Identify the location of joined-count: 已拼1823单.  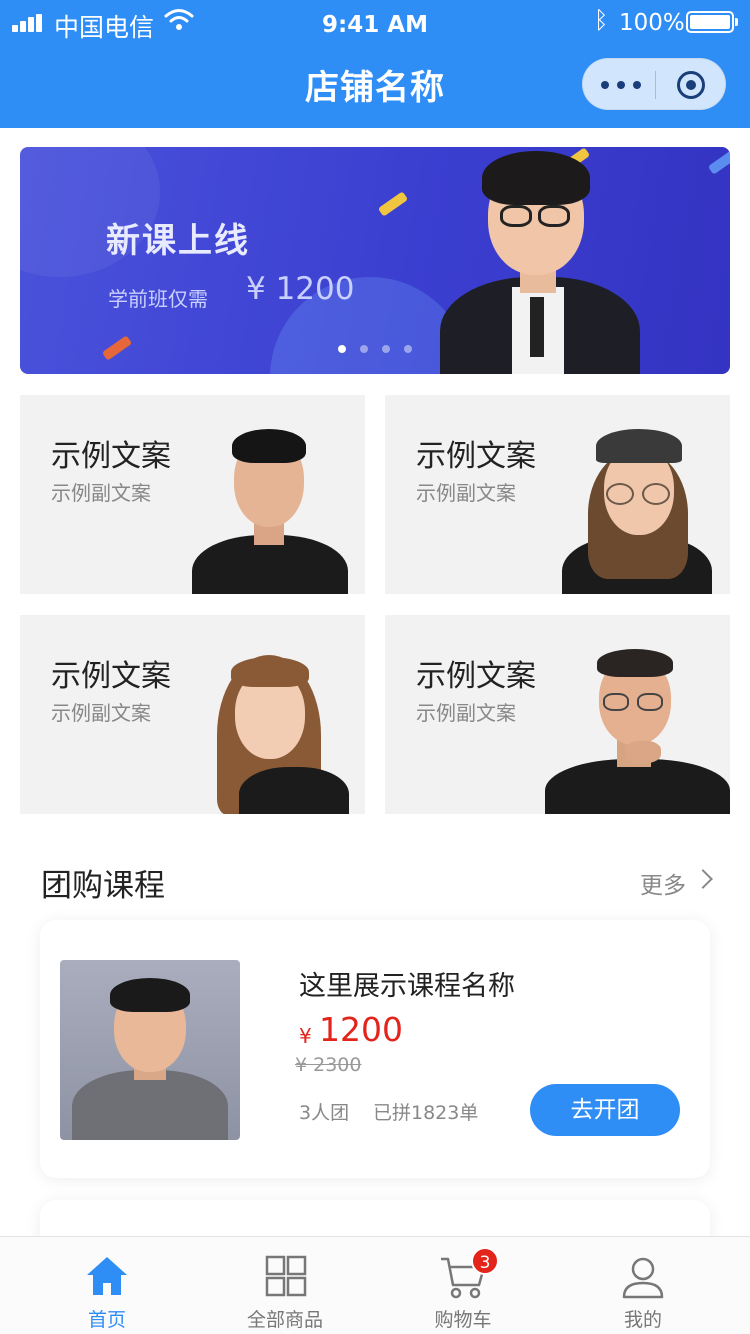
(426, 1113).